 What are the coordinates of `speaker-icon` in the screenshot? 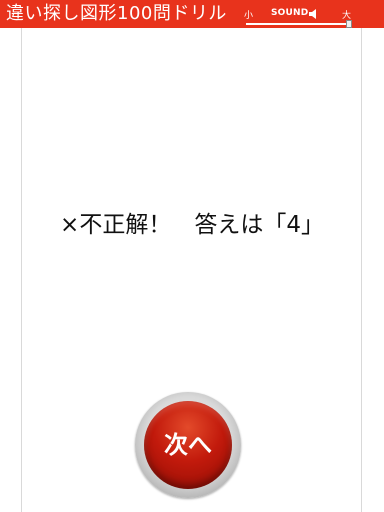 It's located at (312, 14).